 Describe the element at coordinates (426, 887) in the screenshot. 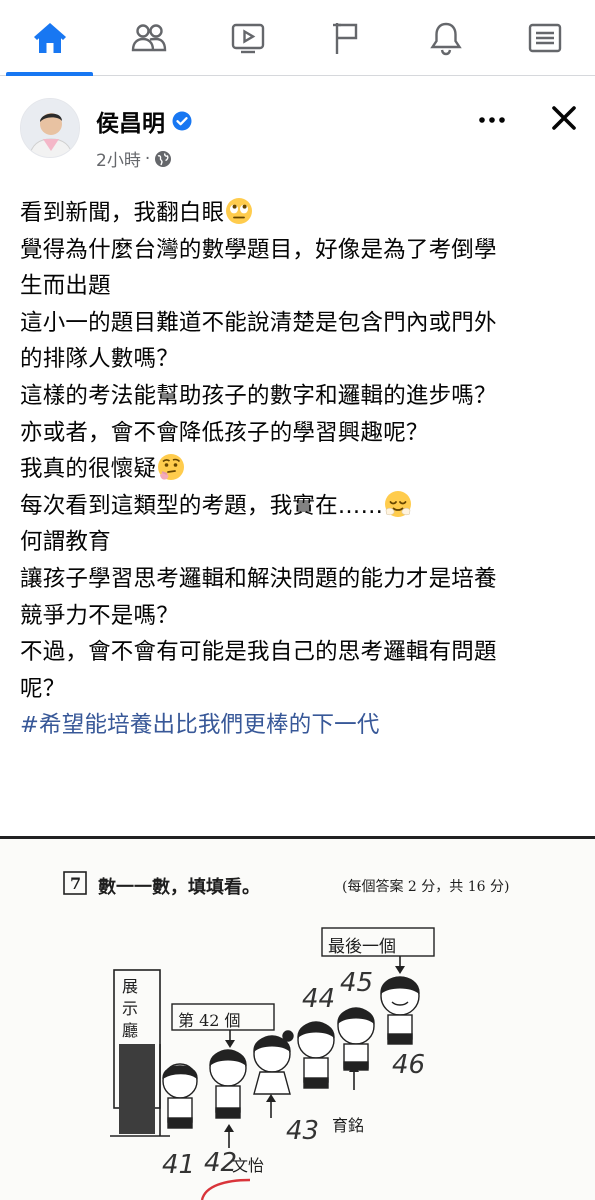

I see `question-score: (每個答案 2 分，共 16 分)` at that location.